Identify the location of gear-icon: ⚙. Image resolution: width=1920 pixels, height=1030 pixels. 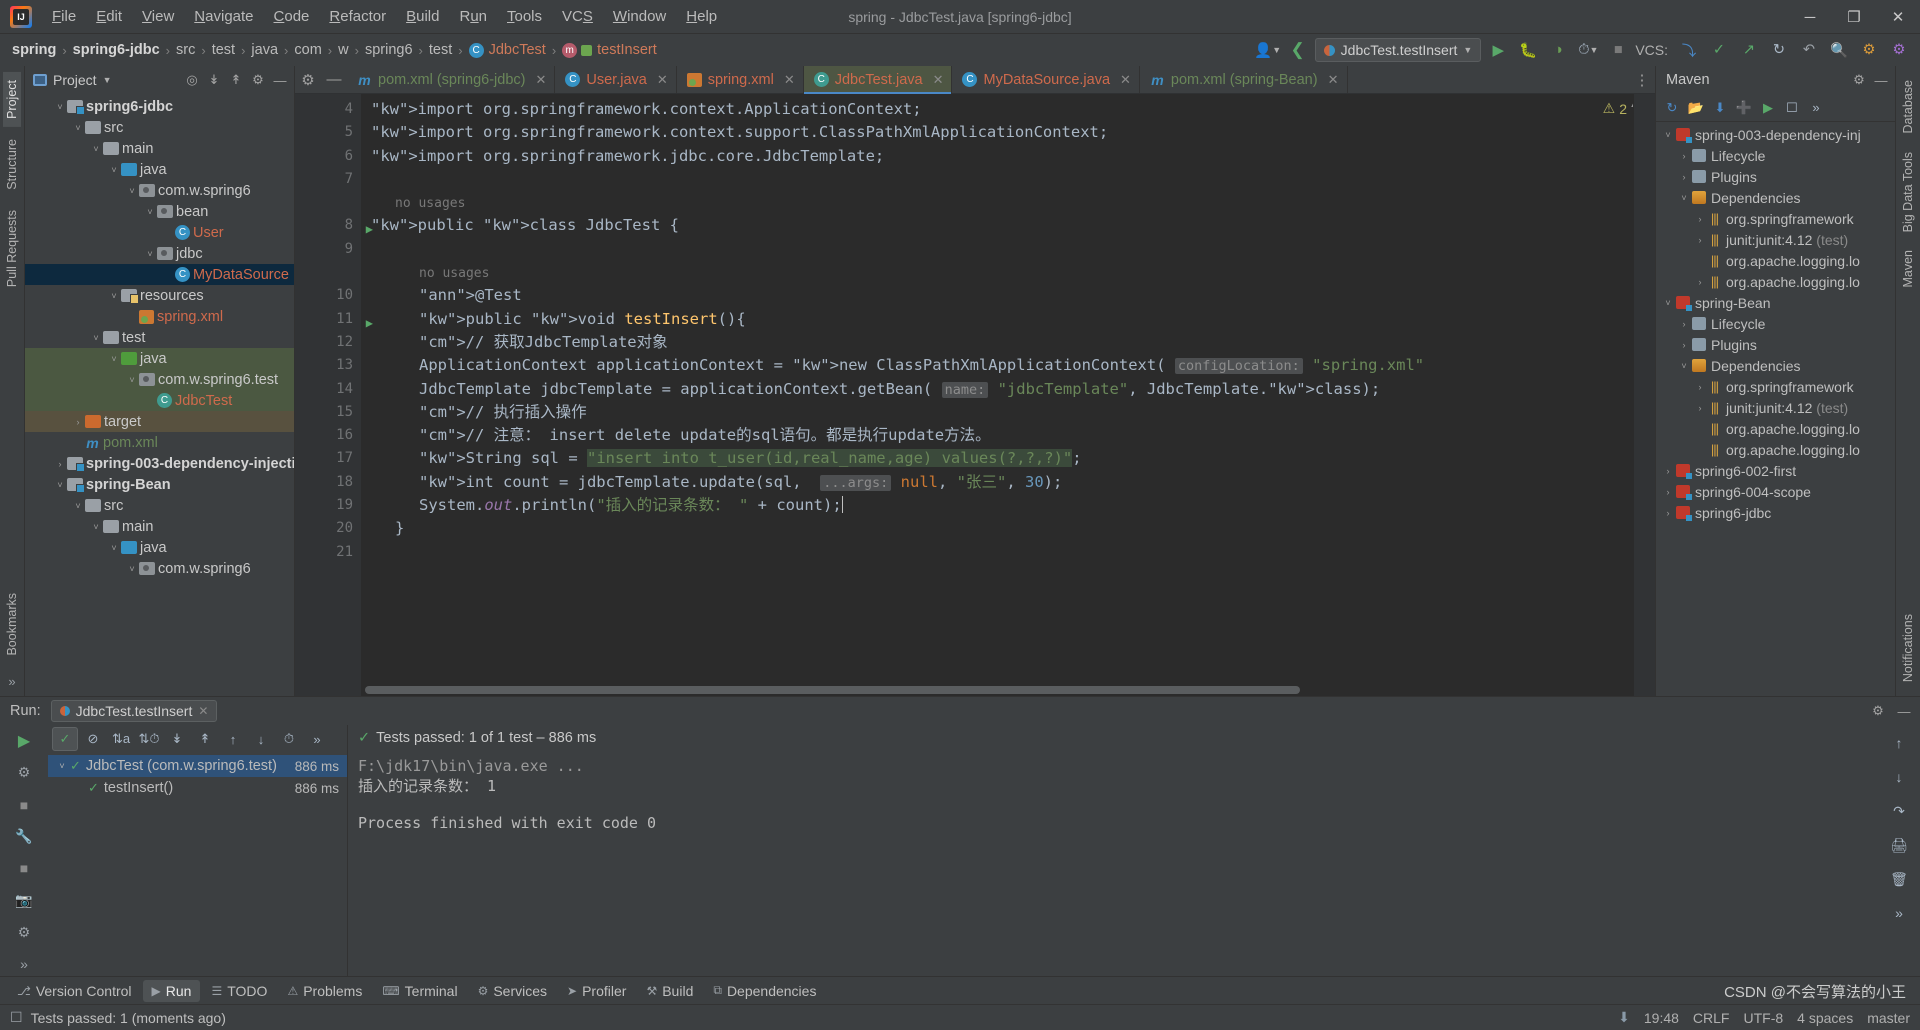
(1878, 711).